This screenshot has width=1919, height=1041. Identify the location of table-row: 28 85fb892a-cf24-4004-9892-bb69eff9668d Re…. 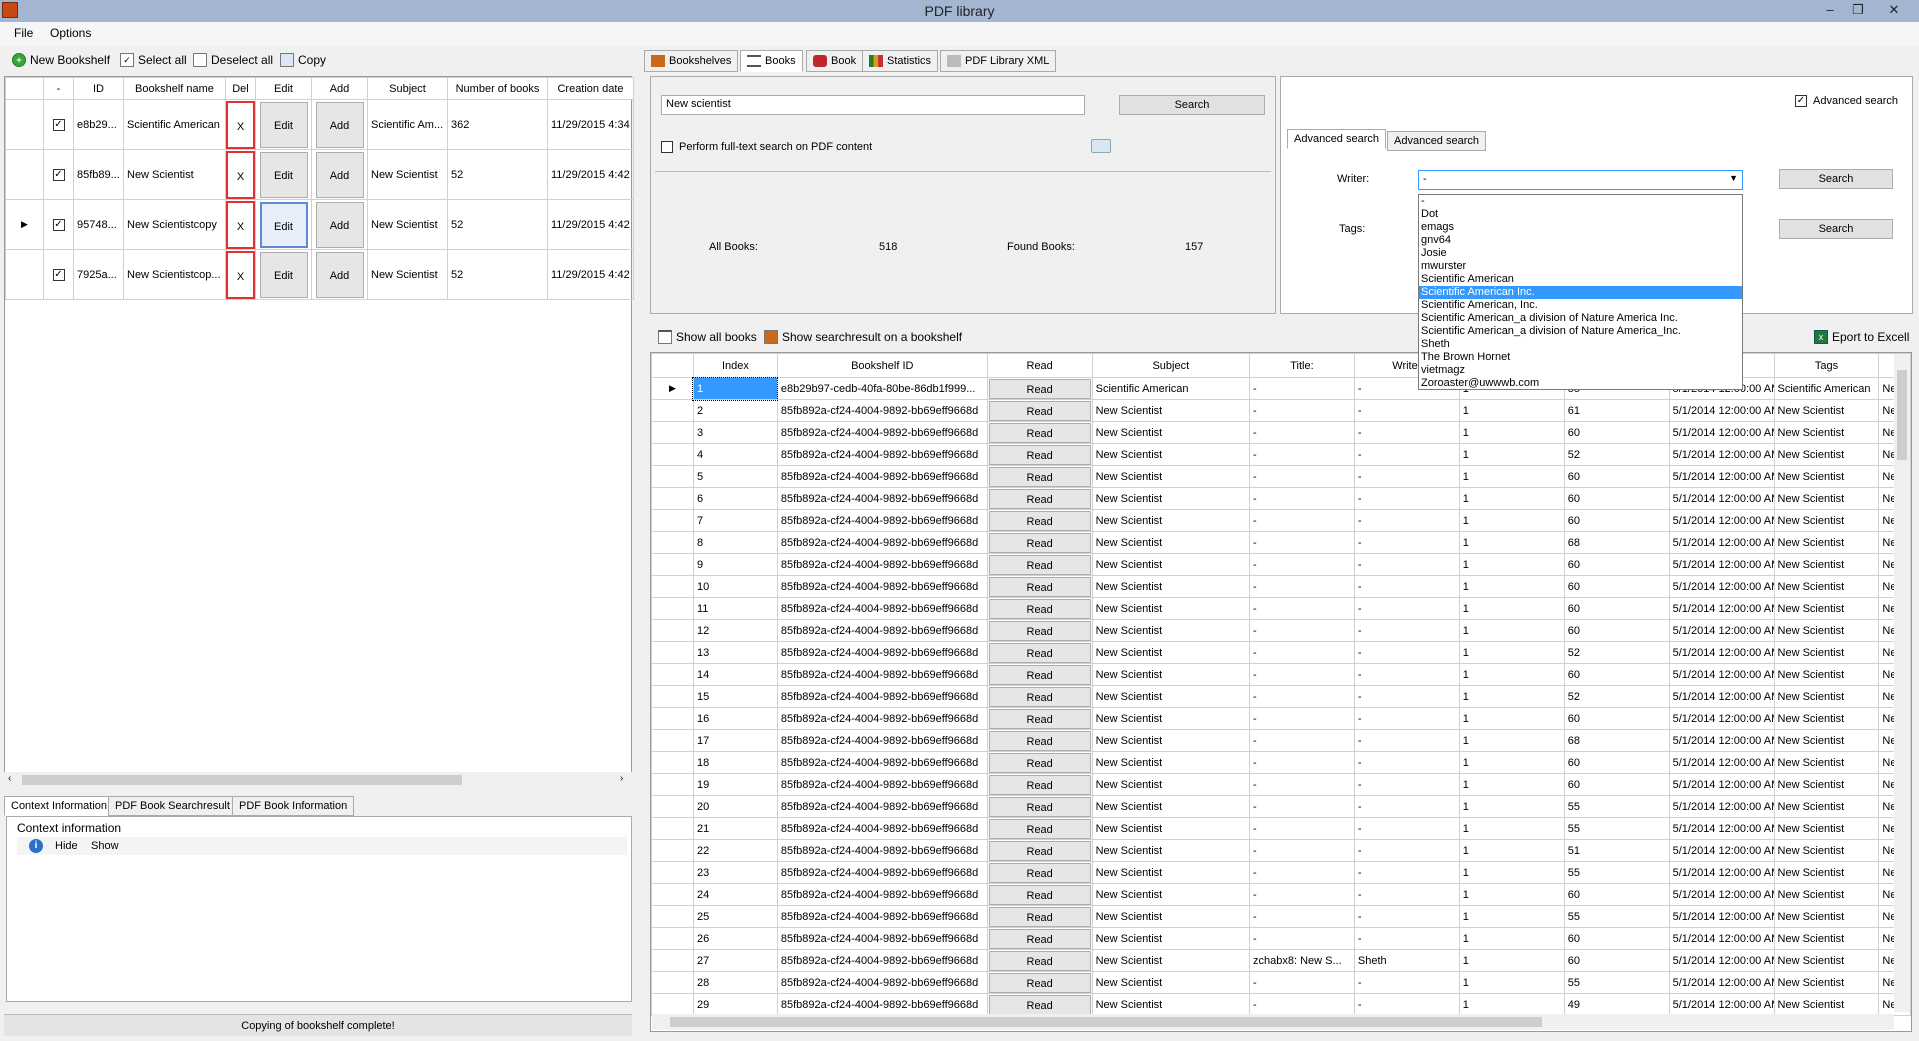
(1281, 982).